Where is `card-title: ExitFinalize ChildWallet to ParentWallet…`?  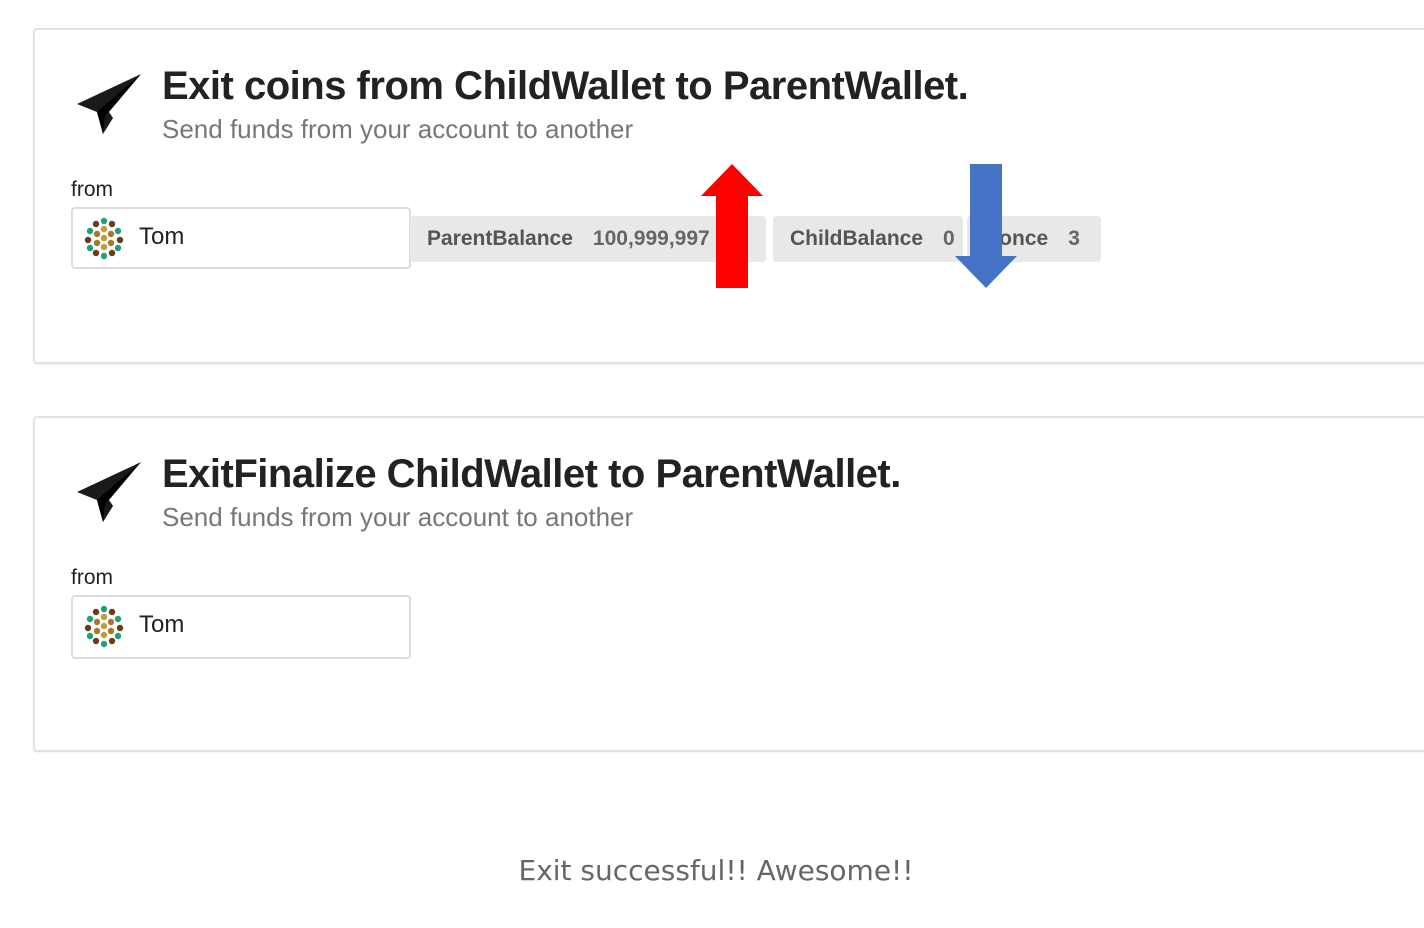
card-title: ExitFinalize ChildWallet to ParentWallet… is located at coordinates (531, 474).